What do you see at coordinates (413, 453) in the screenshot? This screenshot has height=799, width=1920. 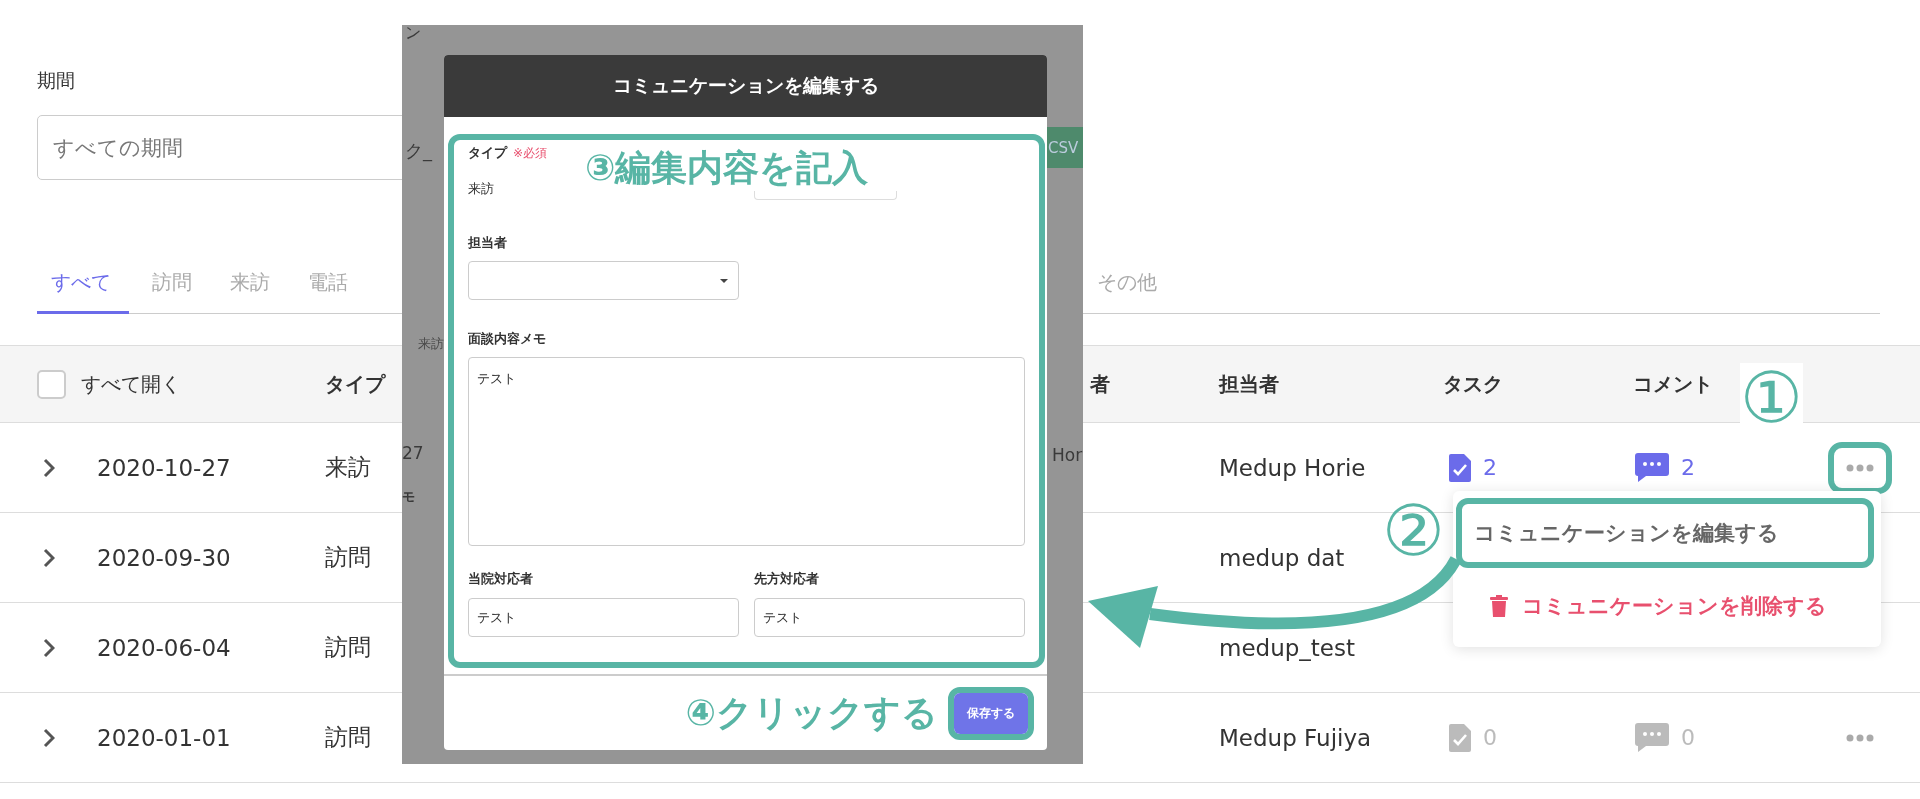 I see `background-text: 27` at bounding box center [413, 453].